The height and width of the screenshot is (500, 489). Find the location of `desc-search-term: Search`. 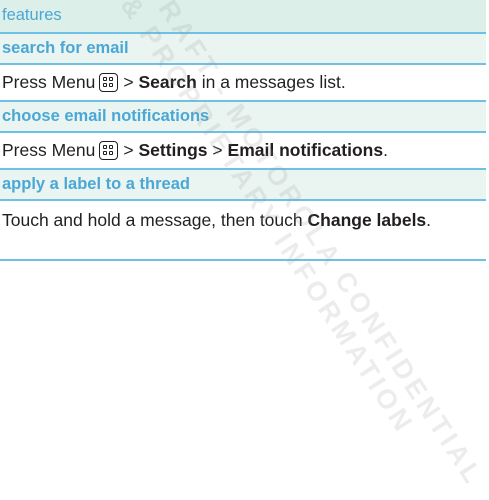

desc-search-term: Search is located at coordinates (167, 82).